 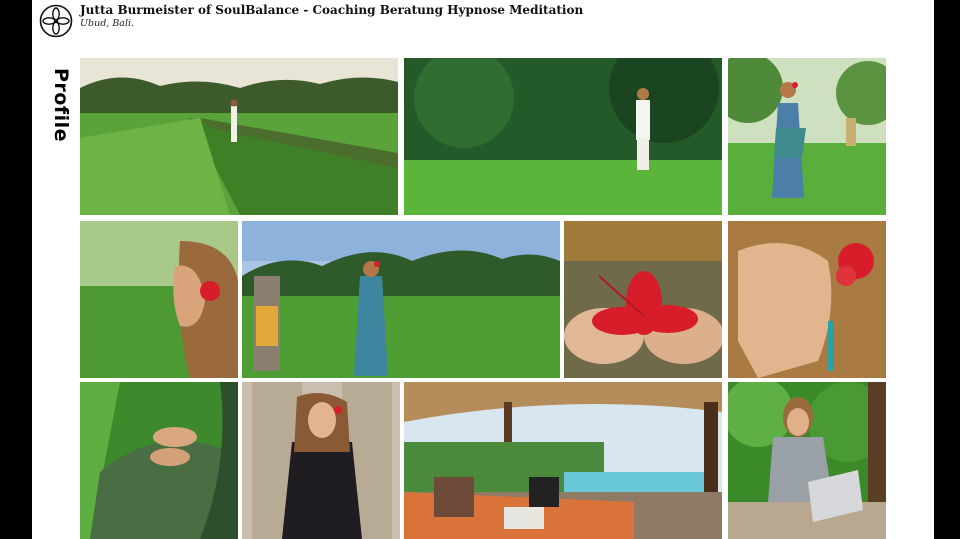 I want to click on pavilion-laptop-photo, so click(x=563, y=460).